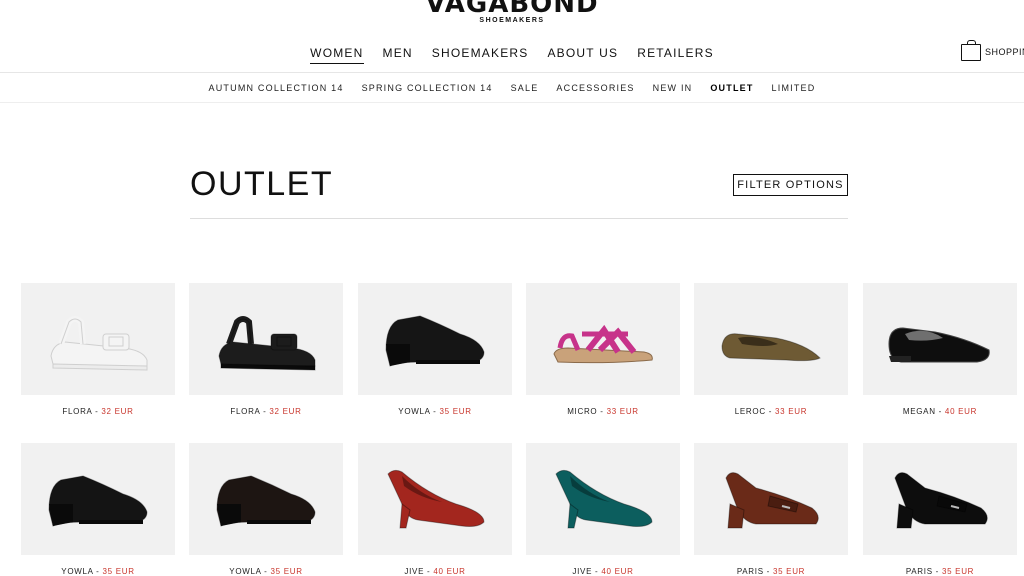 The image size is (1024, 576). I want to click on header-divider, so click(512, 72).